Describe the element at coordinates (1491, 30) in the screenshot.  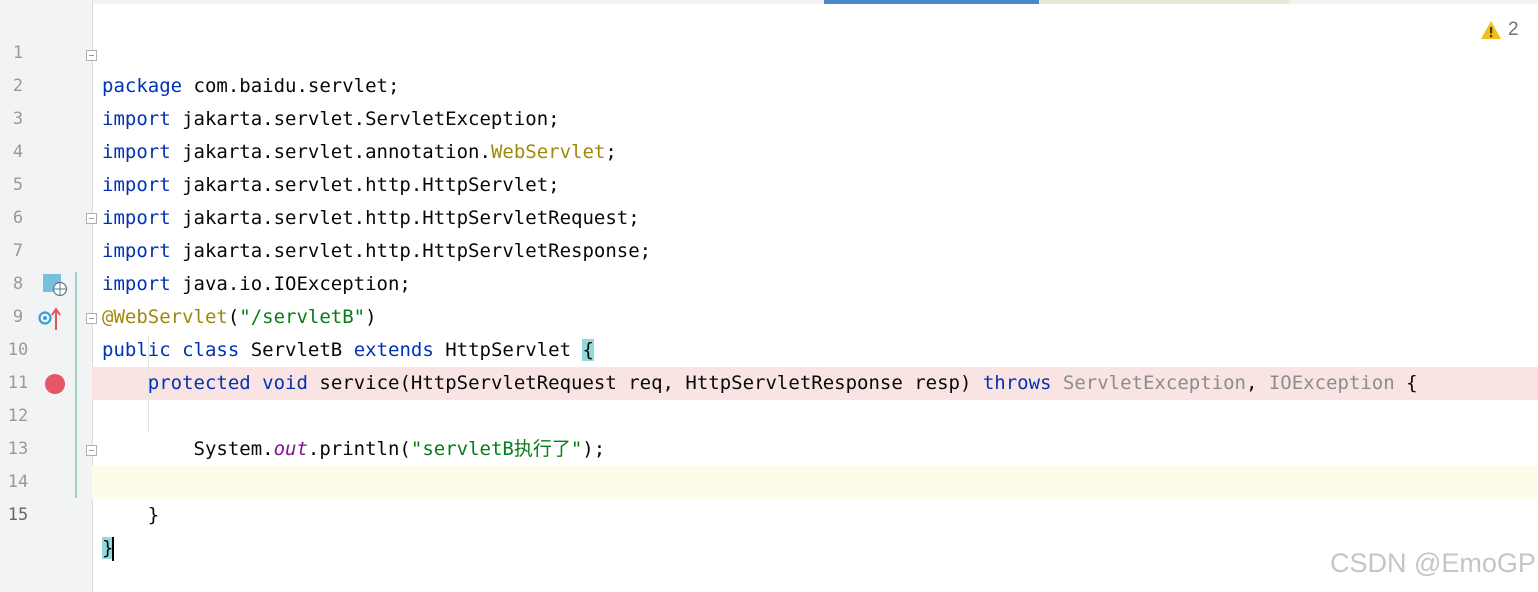
I see `warning-icon` at that location.